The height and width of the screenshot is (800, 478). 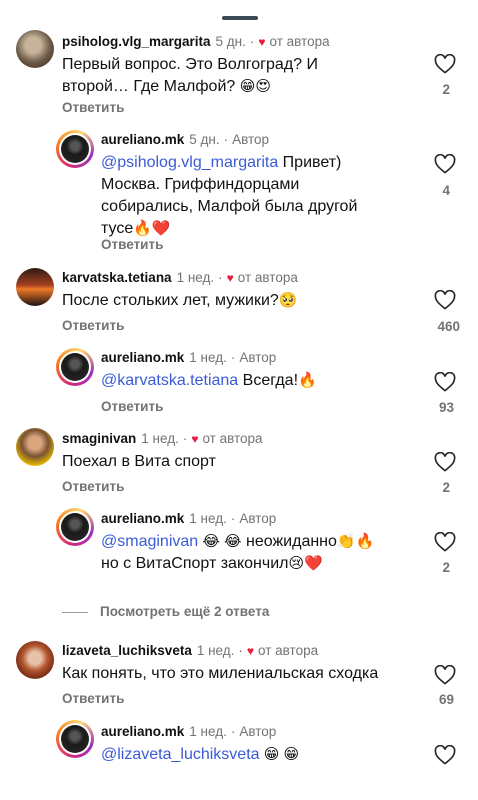 What do you see at coordinates (268, 380) in the screenshot?
I see `comment-text-line: Всегда!` at bounding box center [268, 380].